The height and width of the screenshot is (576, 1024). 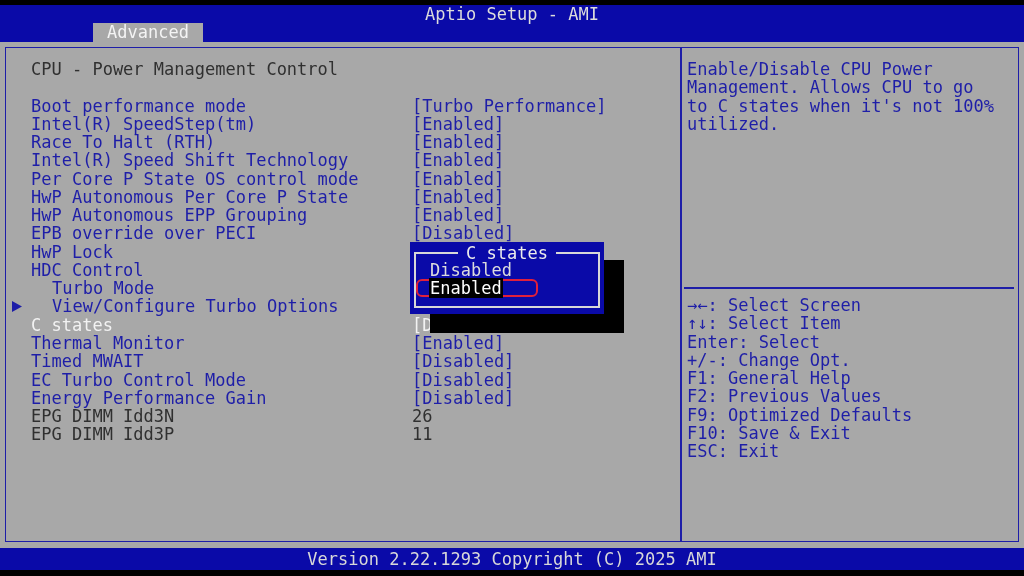 I want to click on menu-item: Thermal Monitor, so click(x=108, y=343).